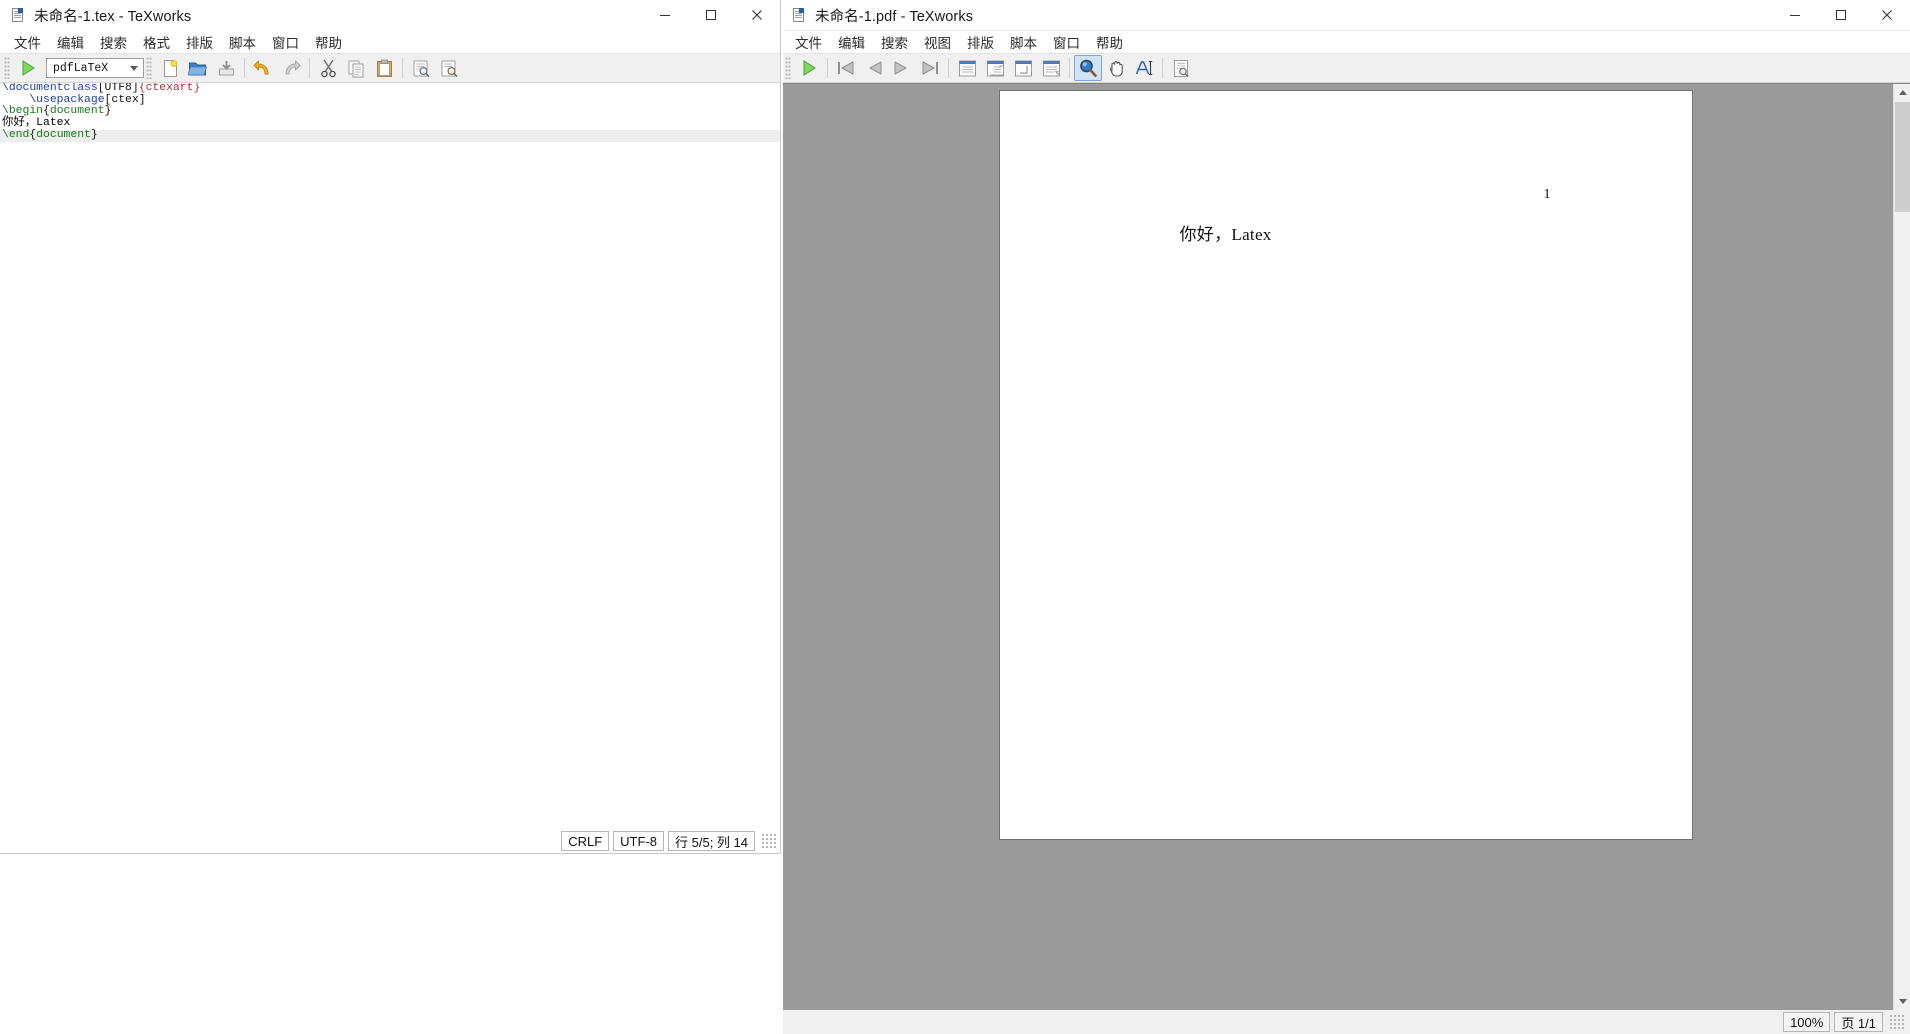  Describe the element at coordinates (894, 16) in the screenshot. I see `pdf-window-title: 未命名-1.pdf - TeXworks` at that location.